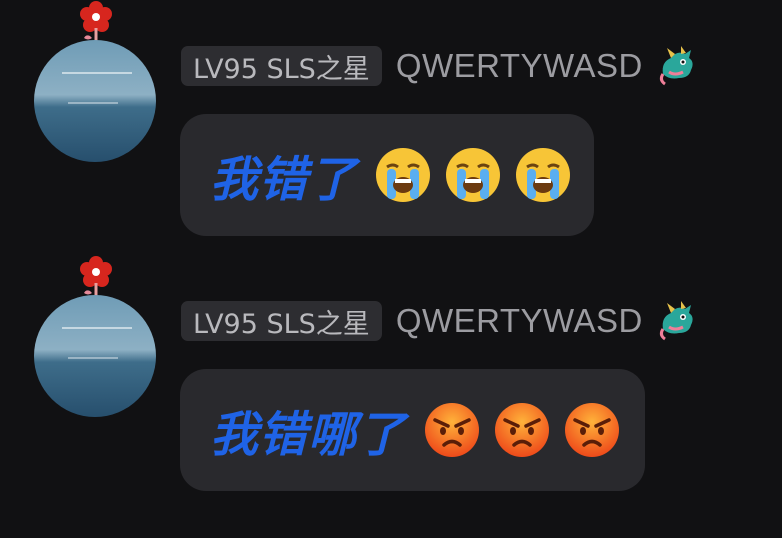 Image resolution: width=782 pixels, height=538 pixels. I want to click on message-bubble: 我错了, so click(387, 175).